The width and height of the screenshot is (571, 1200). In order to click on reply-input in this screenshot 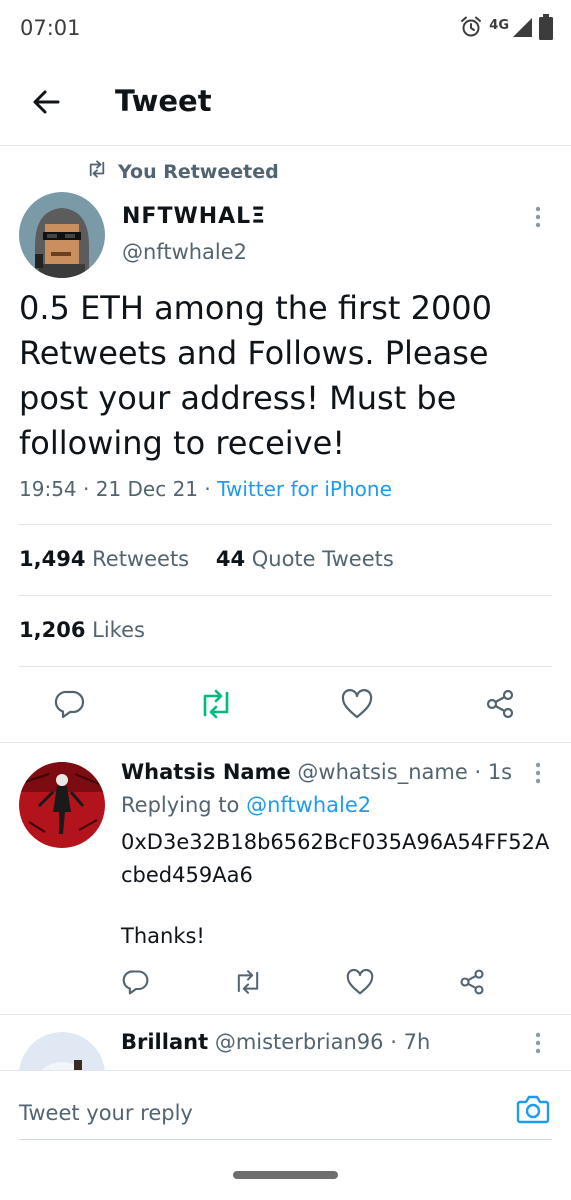, I will do `click(254, 1113)`.